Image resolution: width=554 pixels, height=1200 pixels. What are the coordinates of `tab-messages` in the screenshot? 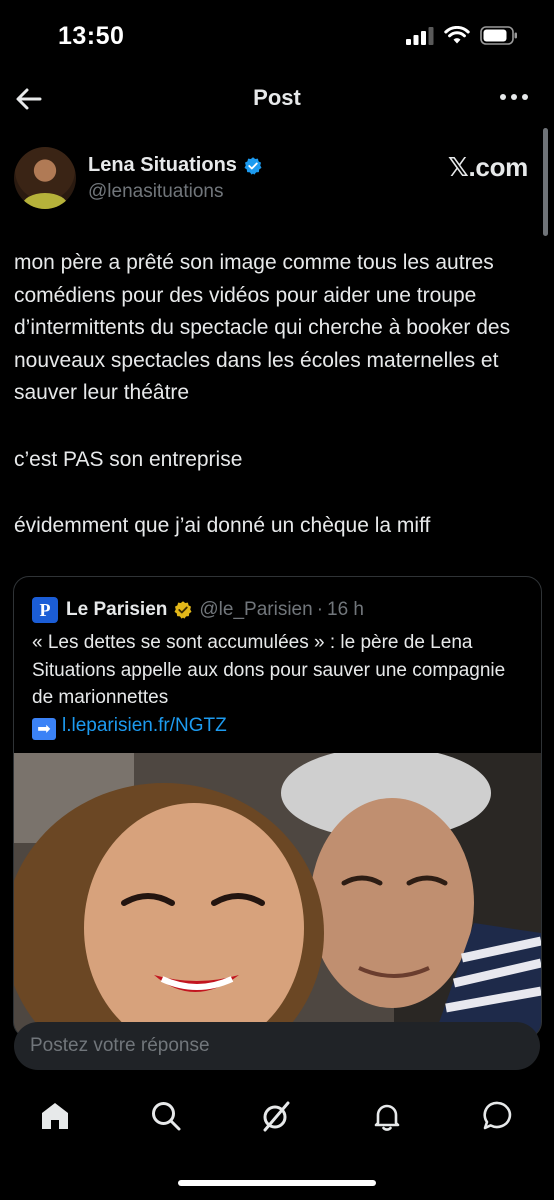 It's located at (498, 1116).